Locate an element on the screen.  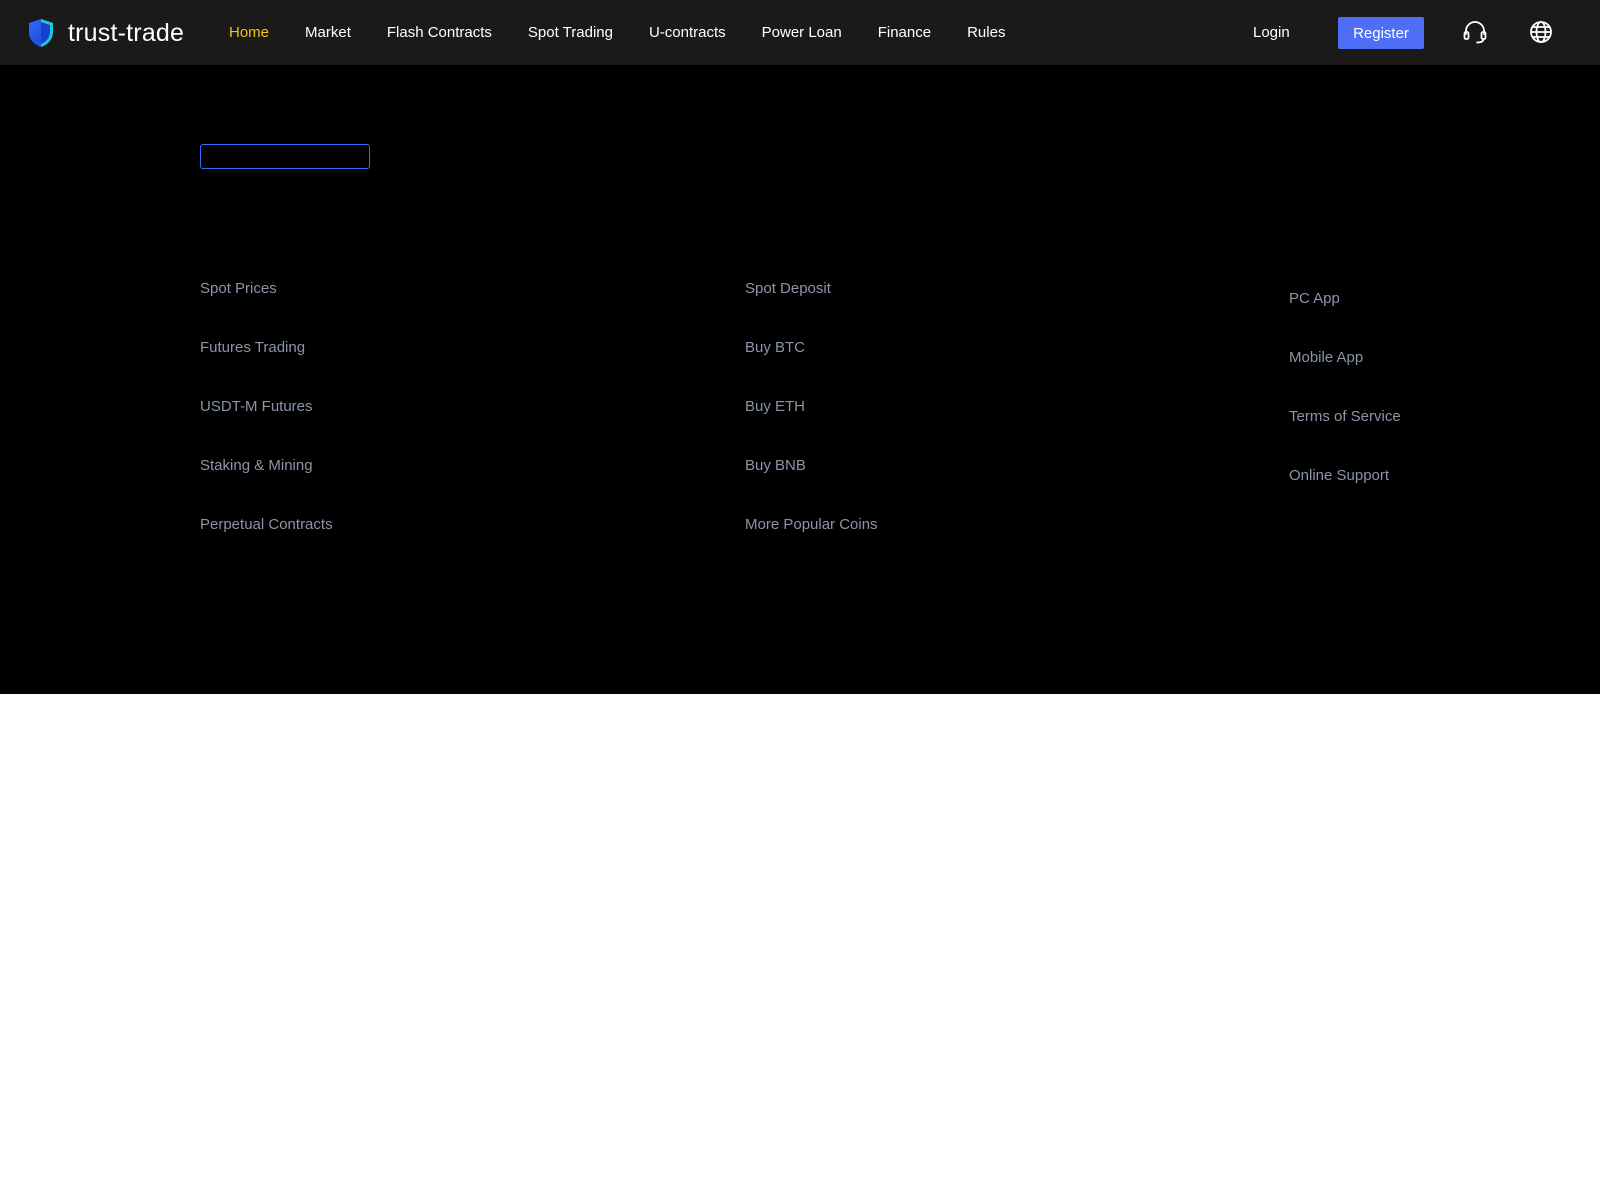
footer-link-futures-trading: Futures Trading is located at coordinates (266, 367).